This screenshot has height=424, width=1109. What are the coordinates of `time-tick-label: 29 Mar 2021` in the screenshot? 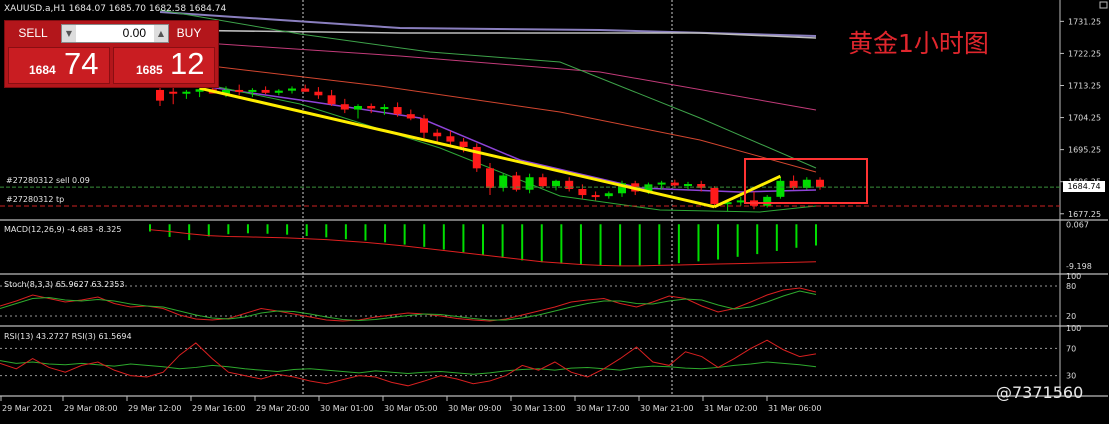 It's located at (27, 408).